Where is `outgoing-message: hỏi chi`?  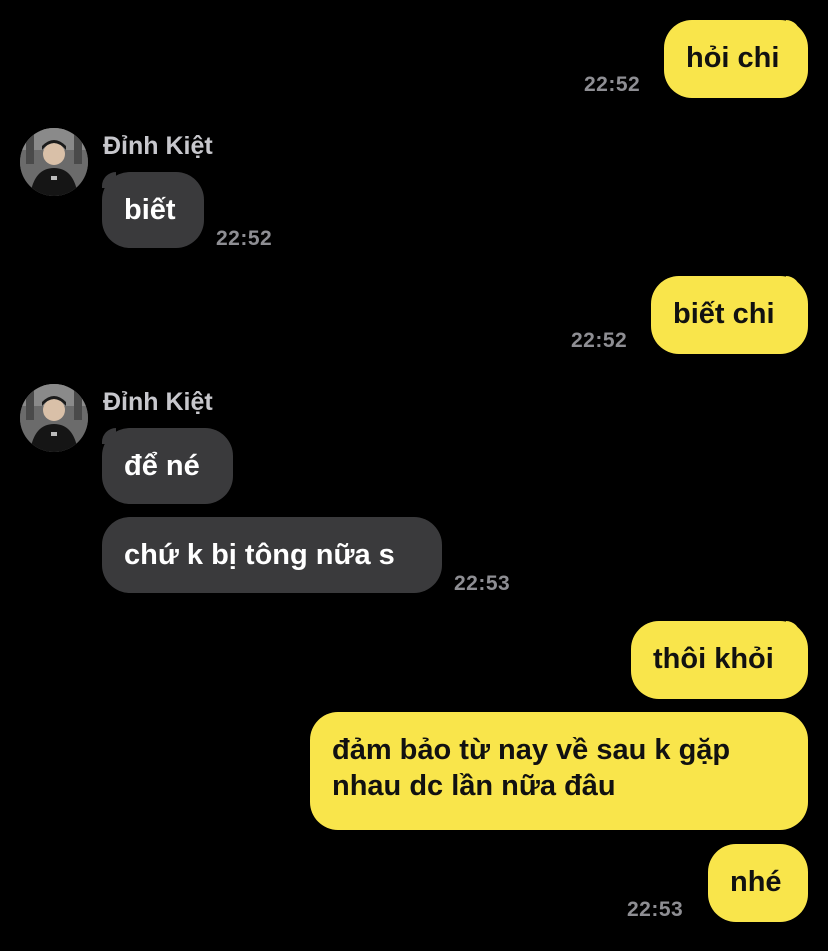 outgoing-message: hỏi chi is located at coordinates (736, 59).